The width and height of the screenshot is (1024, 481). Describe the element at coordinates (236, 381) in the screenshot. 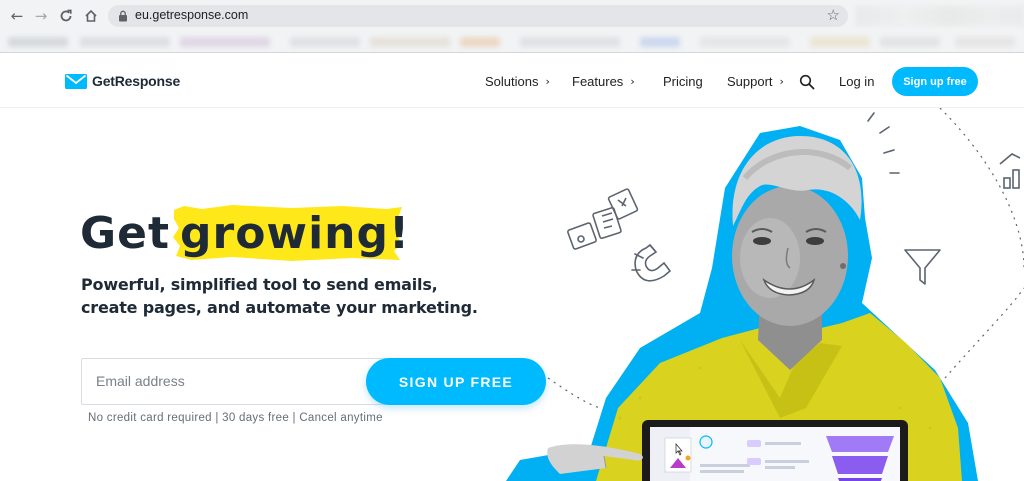

I see `email-field` at that location.